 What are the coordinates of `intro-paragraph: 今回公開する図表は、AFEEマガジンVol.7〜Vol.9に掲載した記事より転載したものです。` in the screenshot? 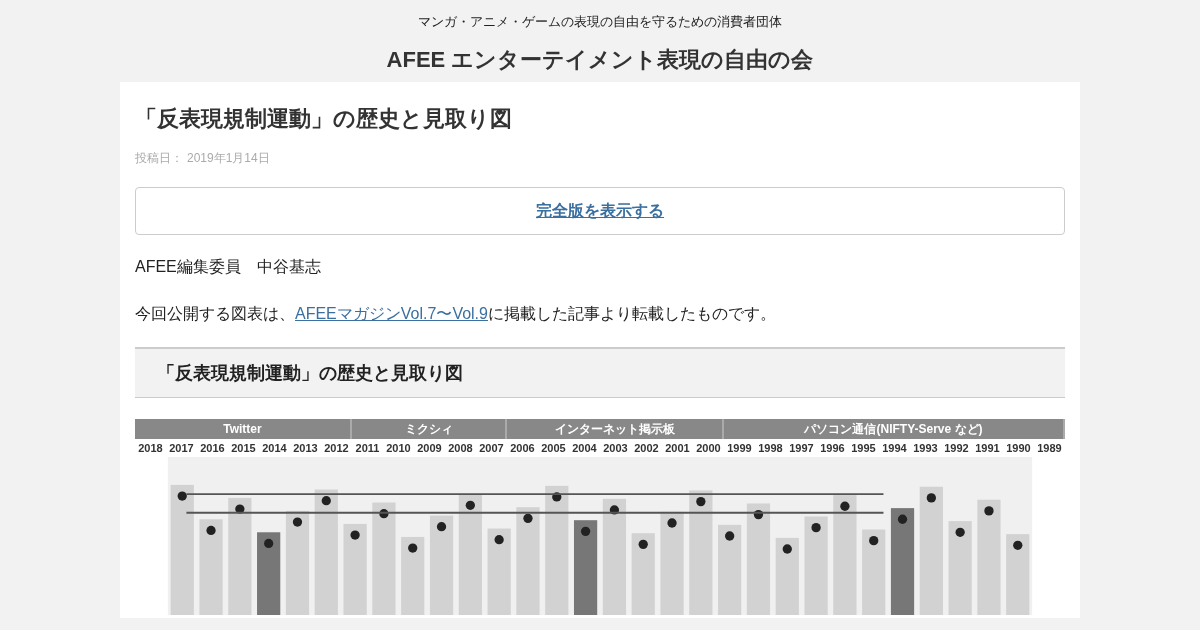 It's located at (456, 314).